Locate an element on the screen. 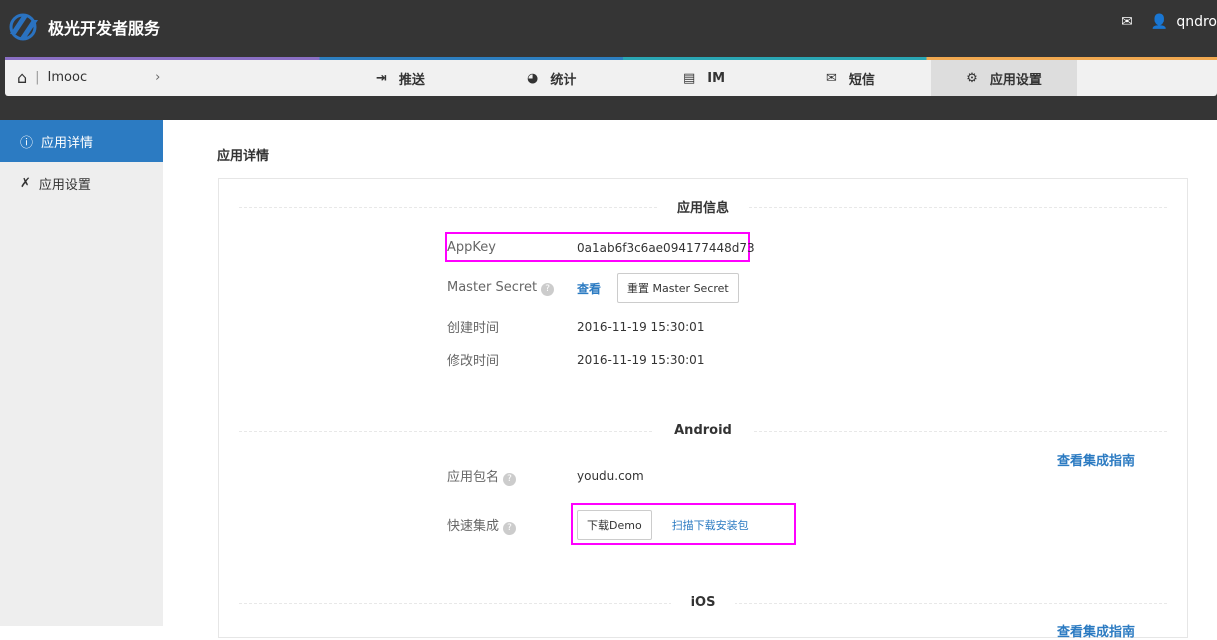 This screenshot has height=640, width=1217. push-icon: ⇥ is located at coordinates (381, 78).